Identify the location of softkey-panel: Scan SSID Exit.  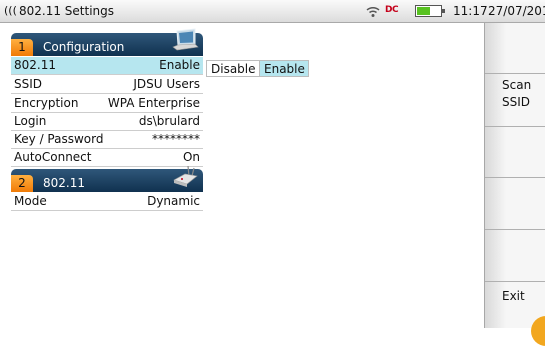
(514, 175).